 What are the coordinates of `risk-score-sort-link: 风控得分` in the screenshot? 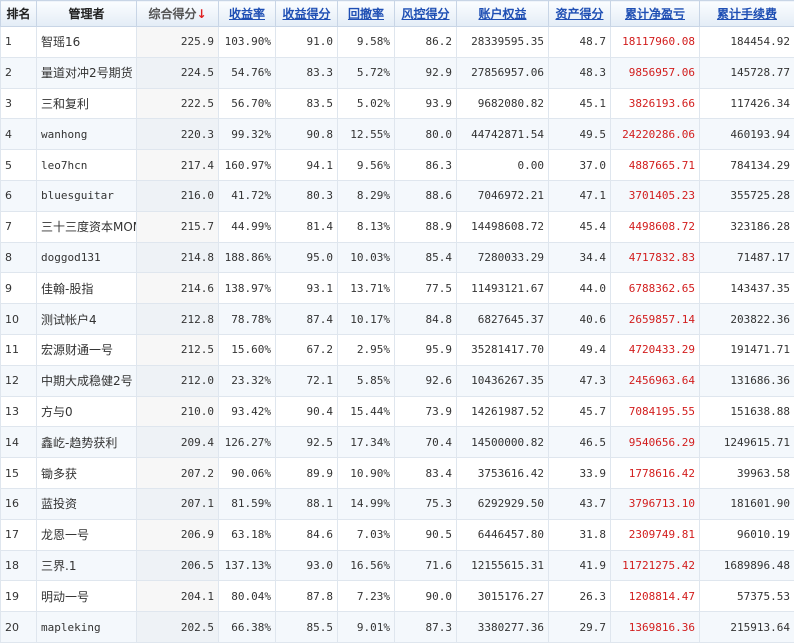 It's located at (425, 14).